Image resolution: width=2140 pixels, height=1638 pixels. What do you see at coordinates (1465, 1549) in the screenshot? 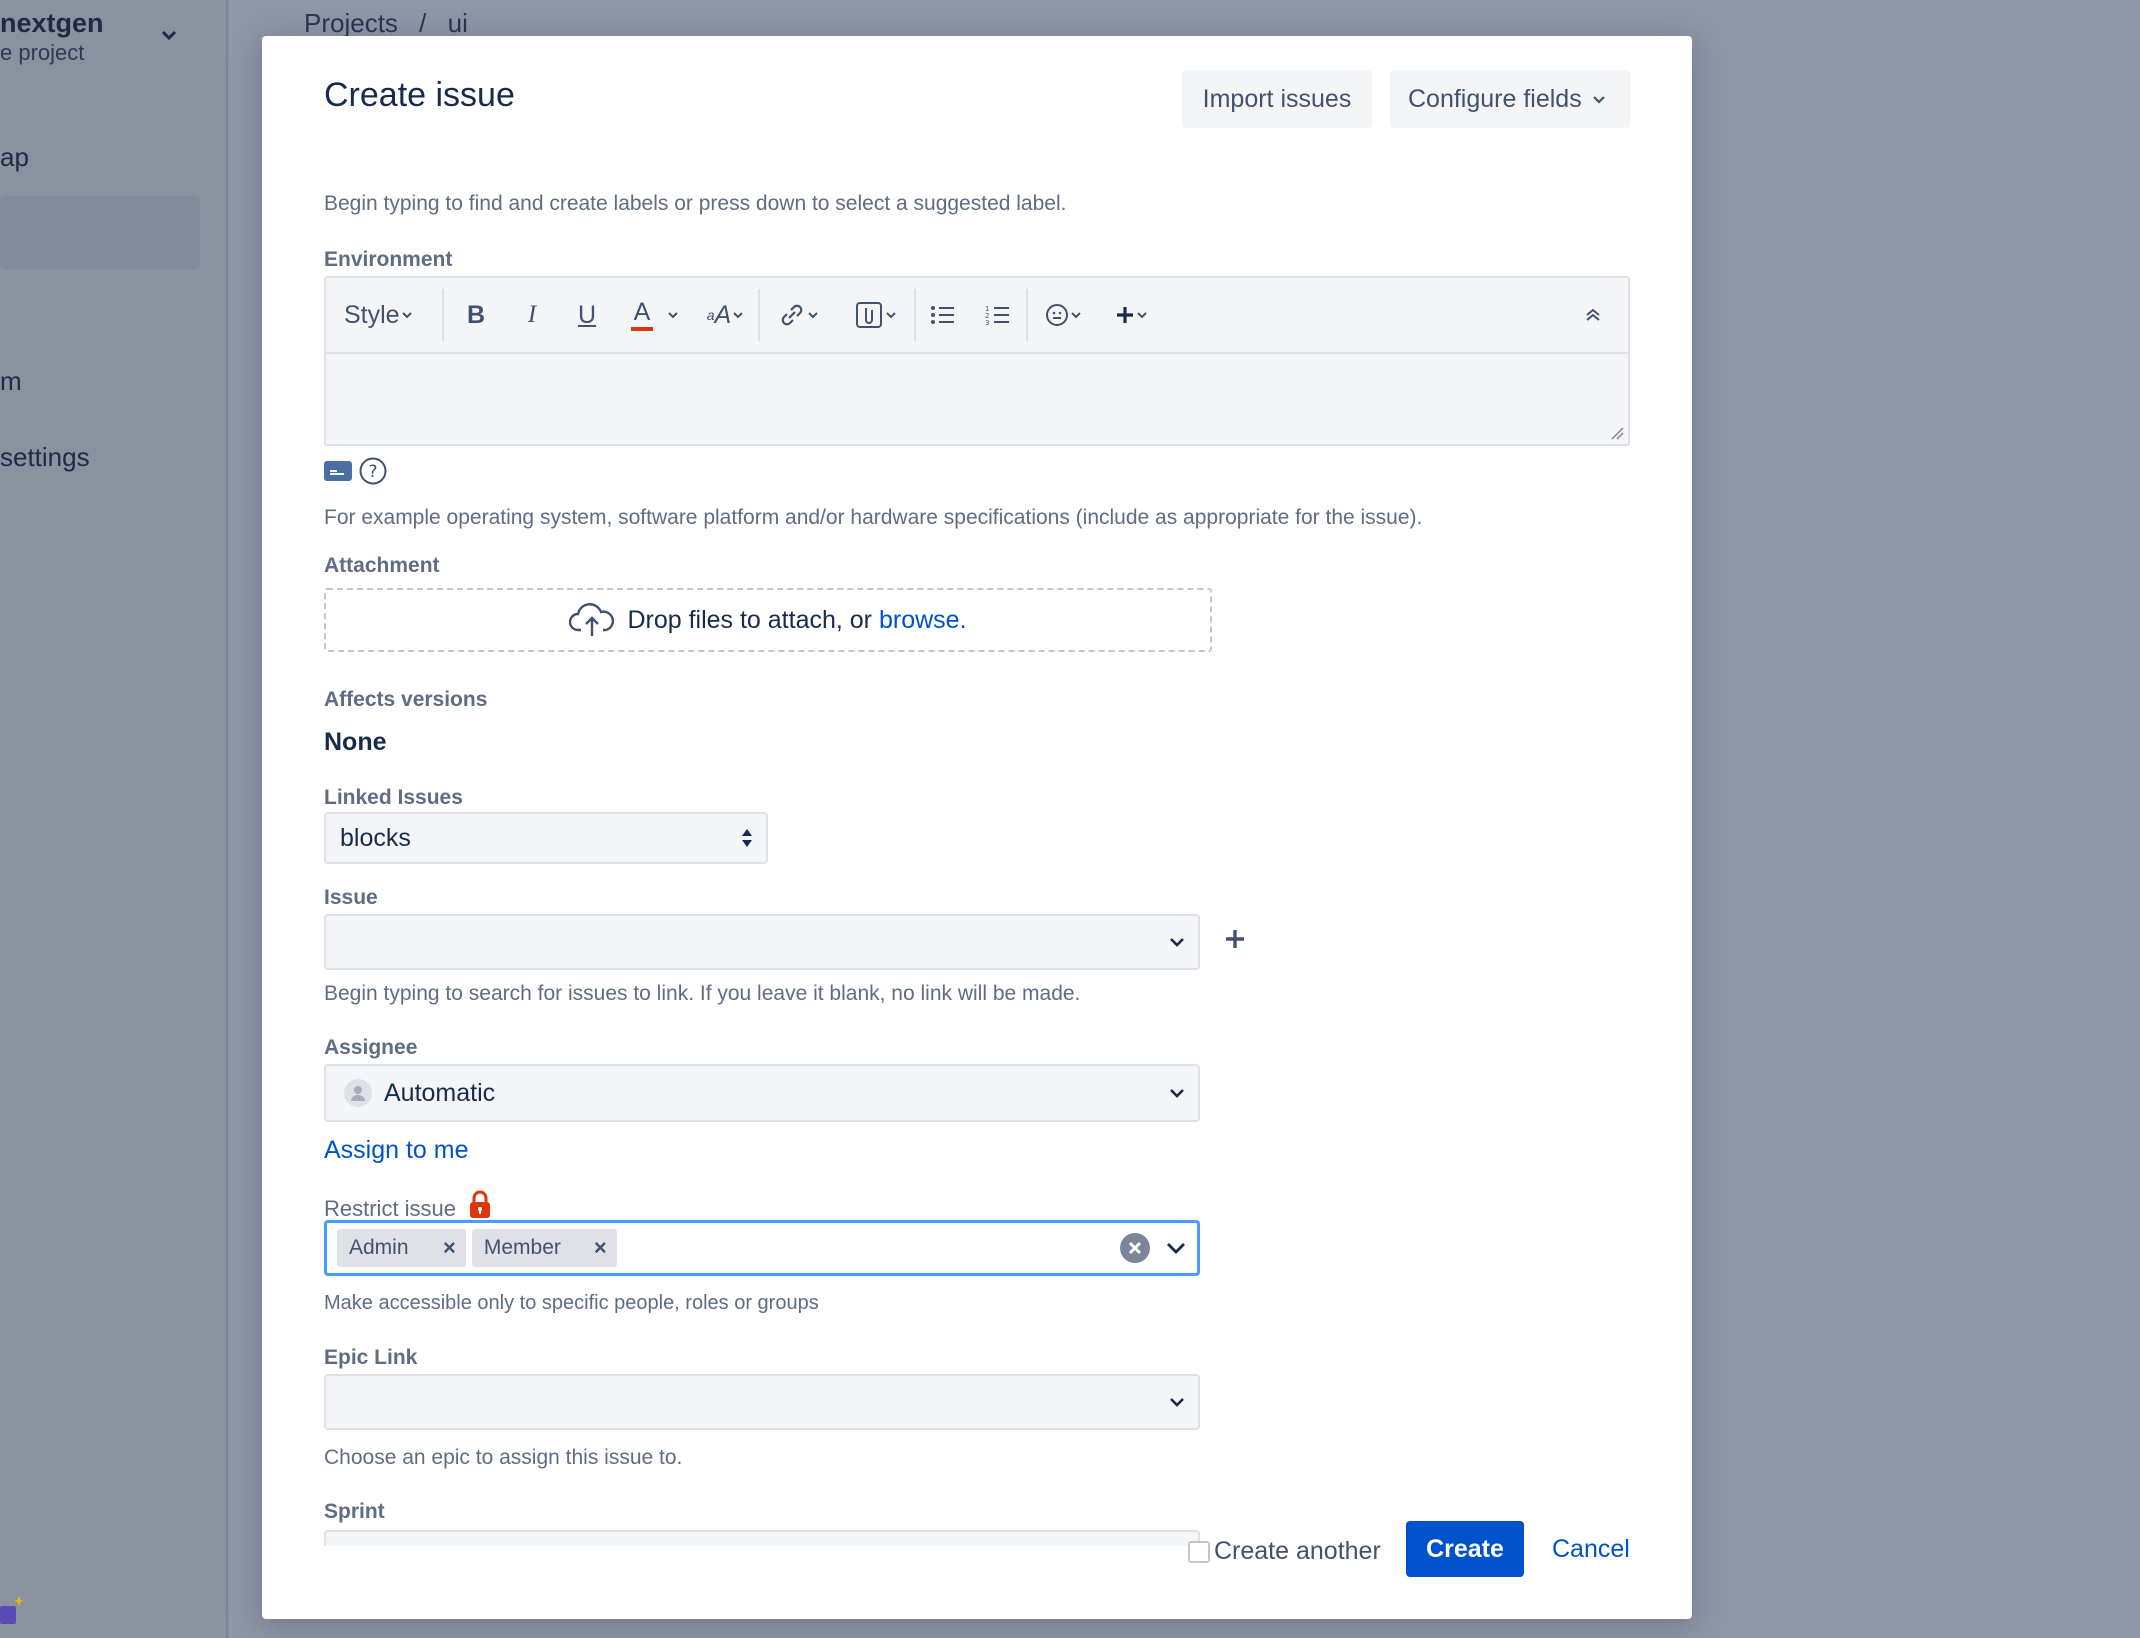
I see `create-button: Create` at bounding box center [1465, 1549].